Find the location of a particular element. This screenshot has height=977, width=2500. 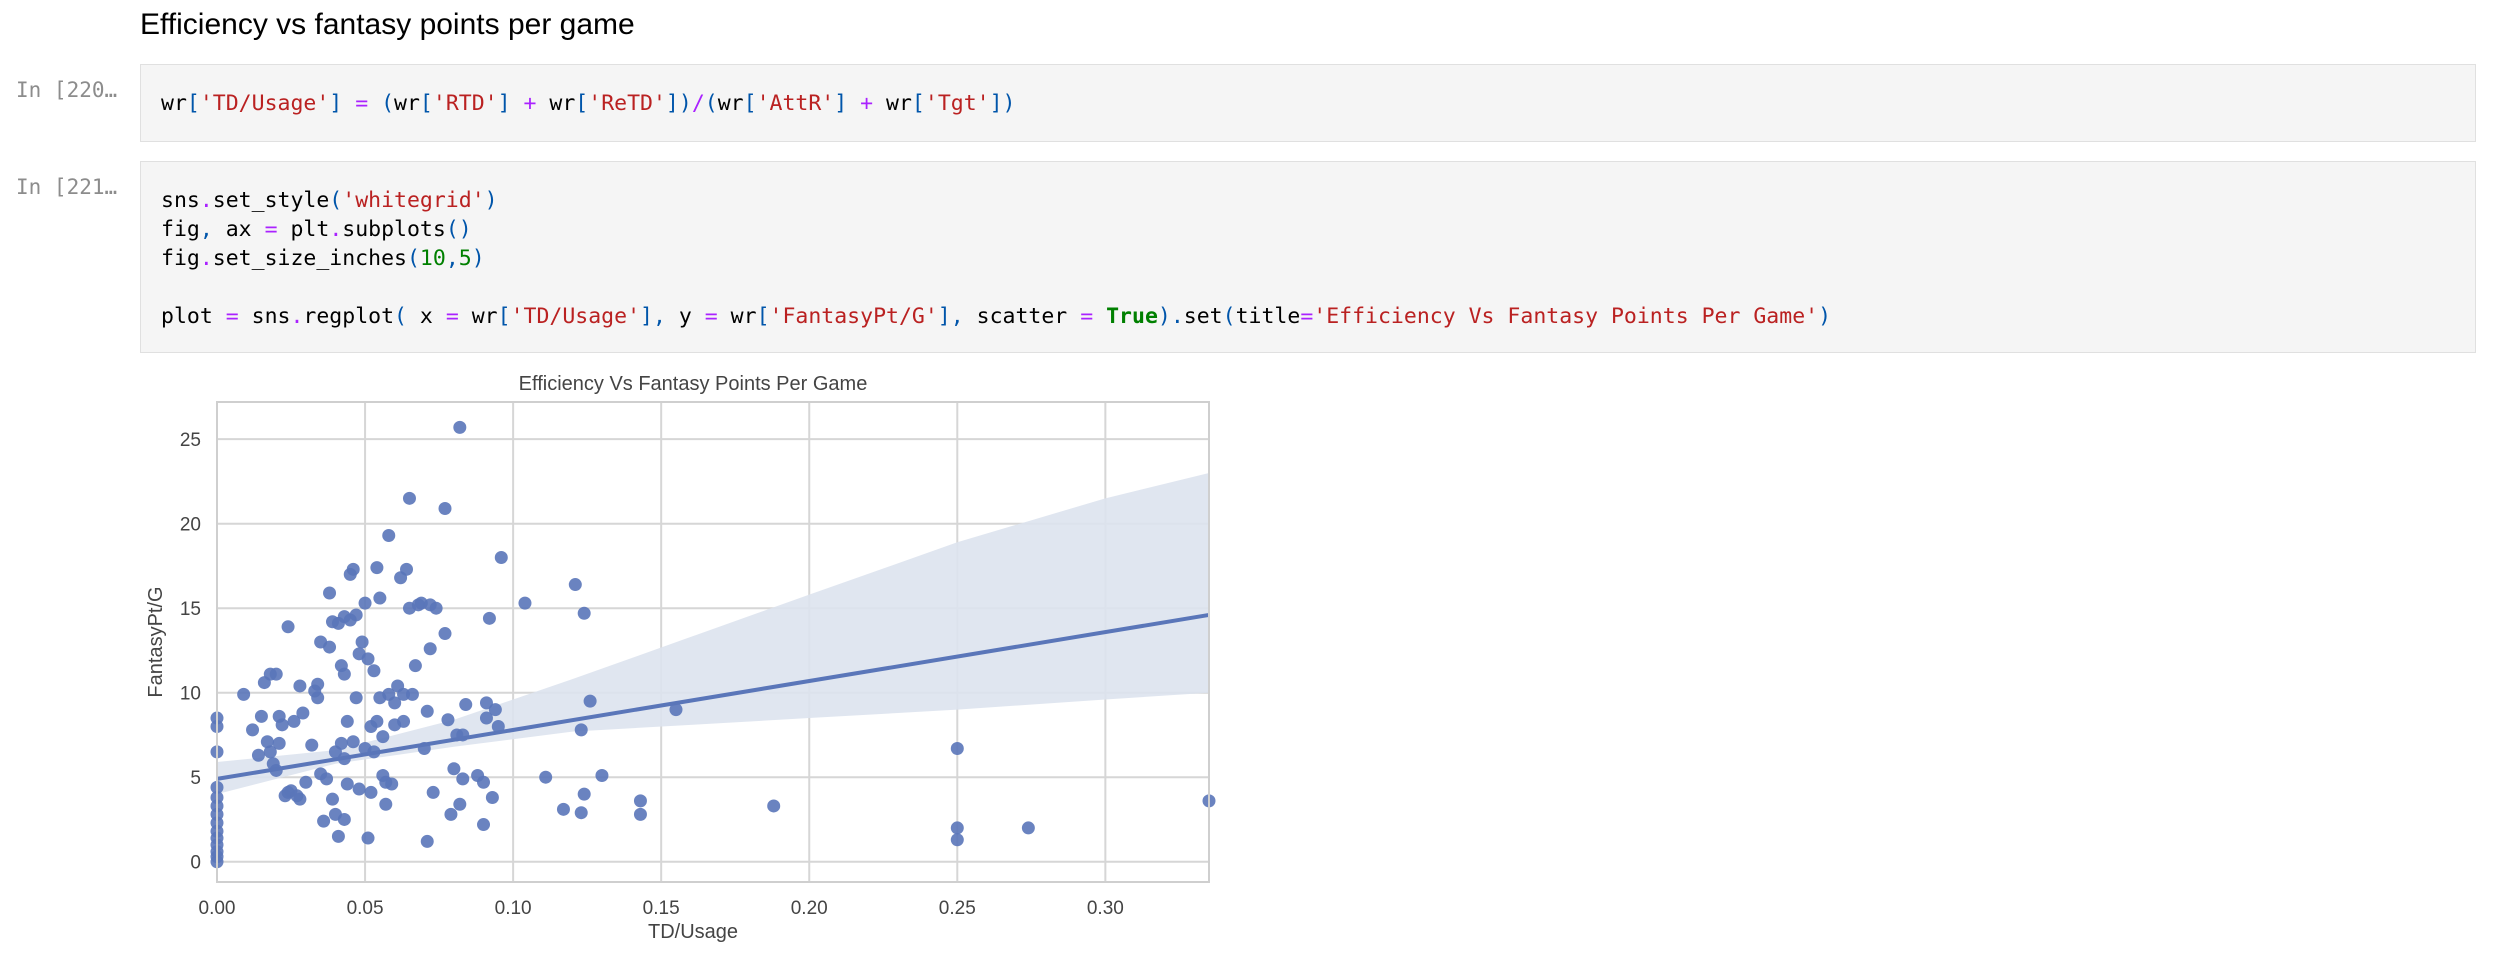

code-token: set_size_inches is located at coordinates (309, 258).